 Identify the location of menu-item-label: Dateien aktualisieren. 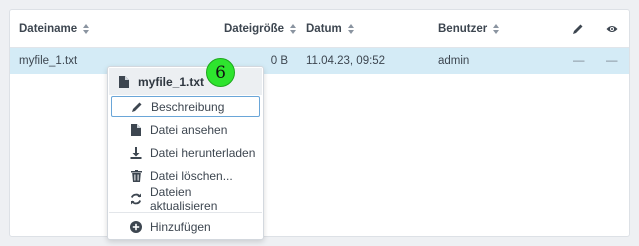
(184, 198).